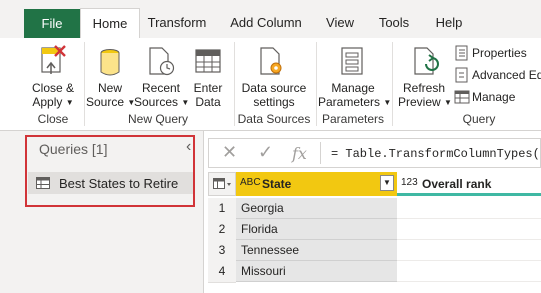  I want to click on refresh-preview-button: Refresh Preview ▼, so click(425, 95).